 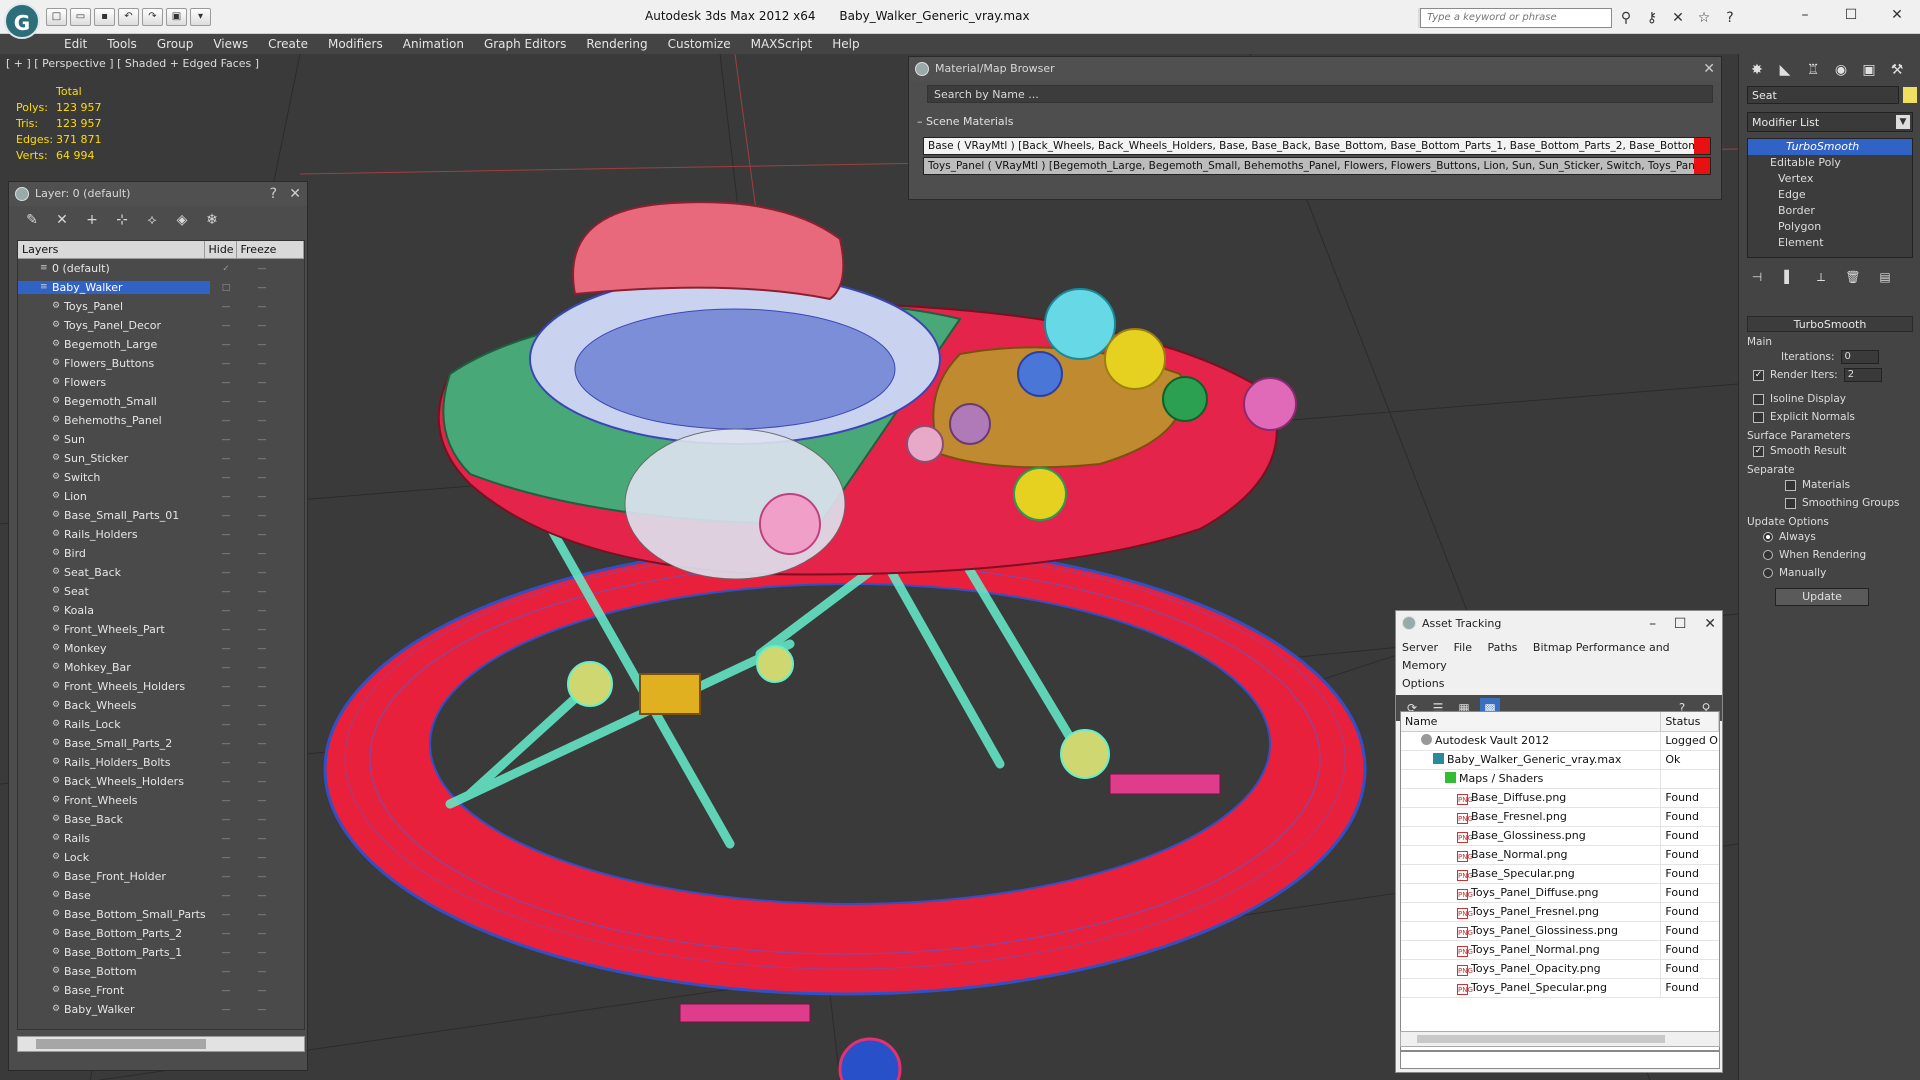 I want to click on stack-item-polygon: Polygon, so click(x=1830, y=227).